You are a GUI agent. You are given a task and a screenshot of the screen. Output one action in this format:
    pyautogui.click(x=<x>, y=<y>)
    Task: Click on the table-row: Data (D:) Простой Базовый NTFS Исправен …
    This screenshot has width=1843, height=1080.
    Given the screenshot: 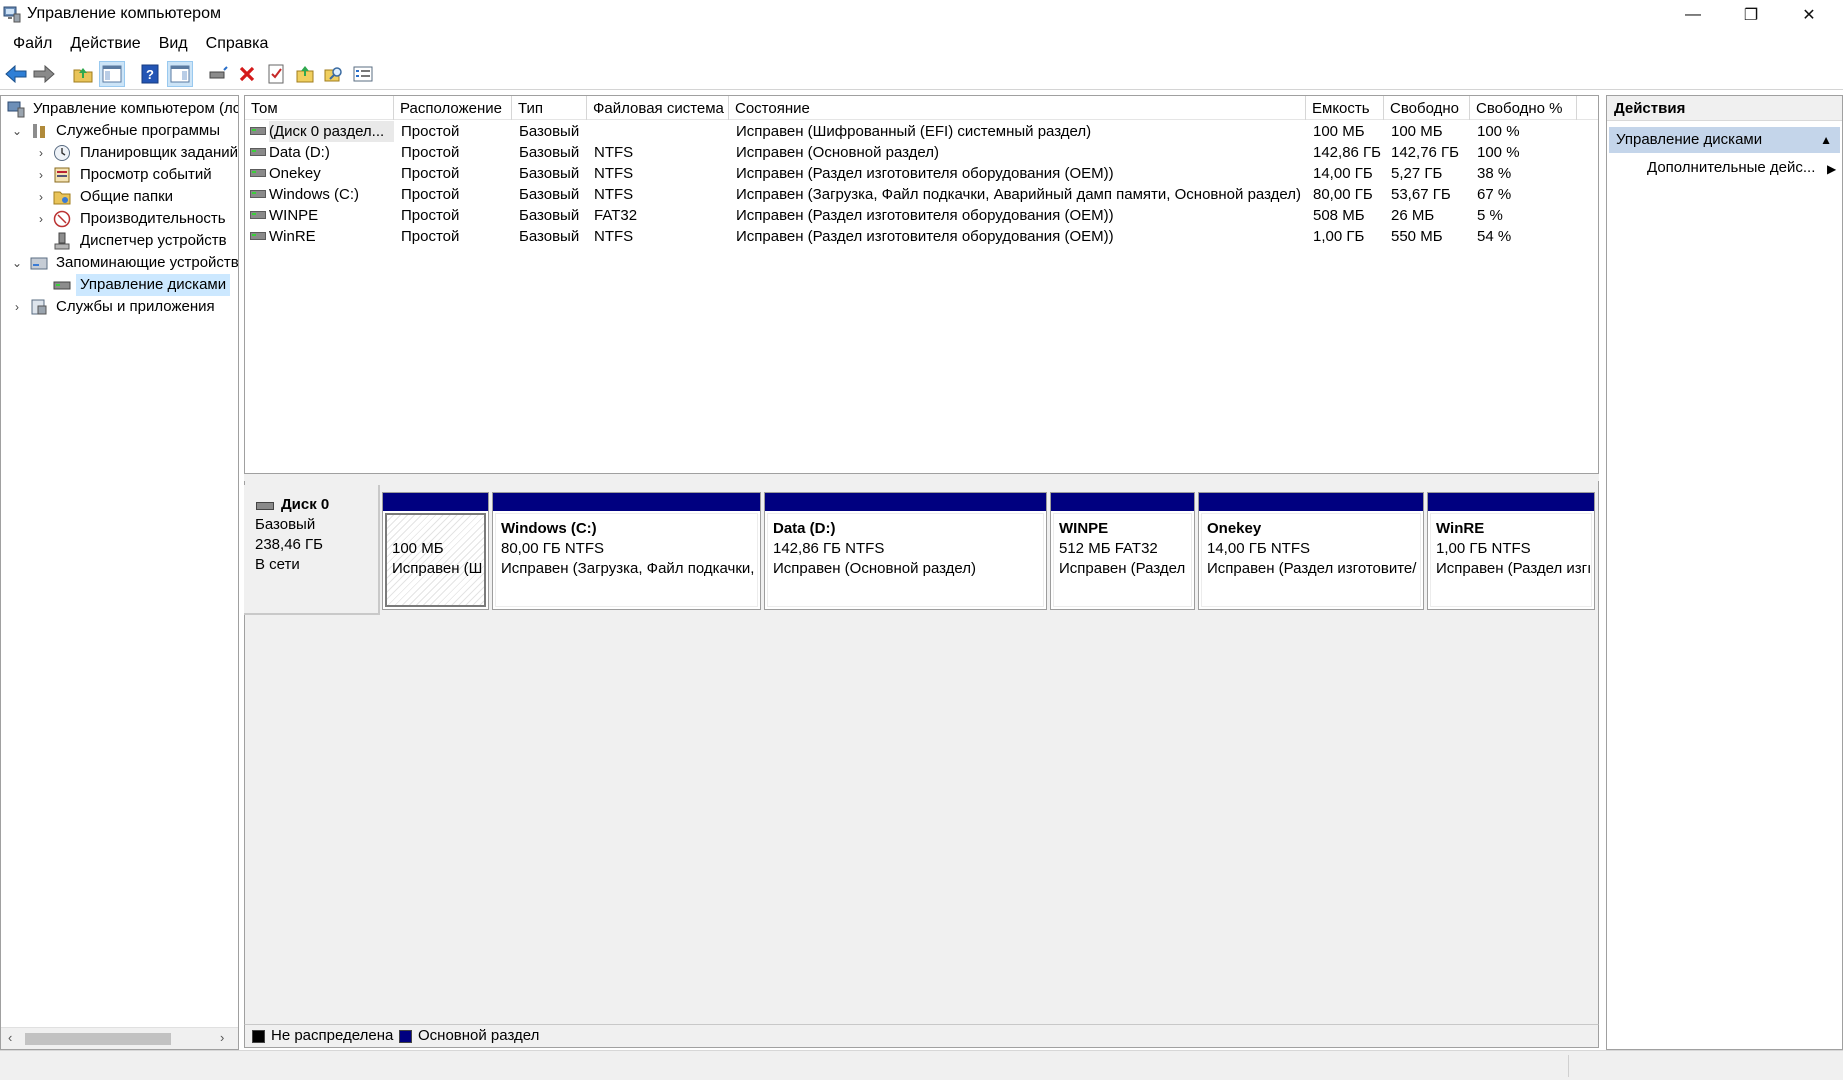 What is the action you would take?
    pyautogui.click(x=921, y=152)
    